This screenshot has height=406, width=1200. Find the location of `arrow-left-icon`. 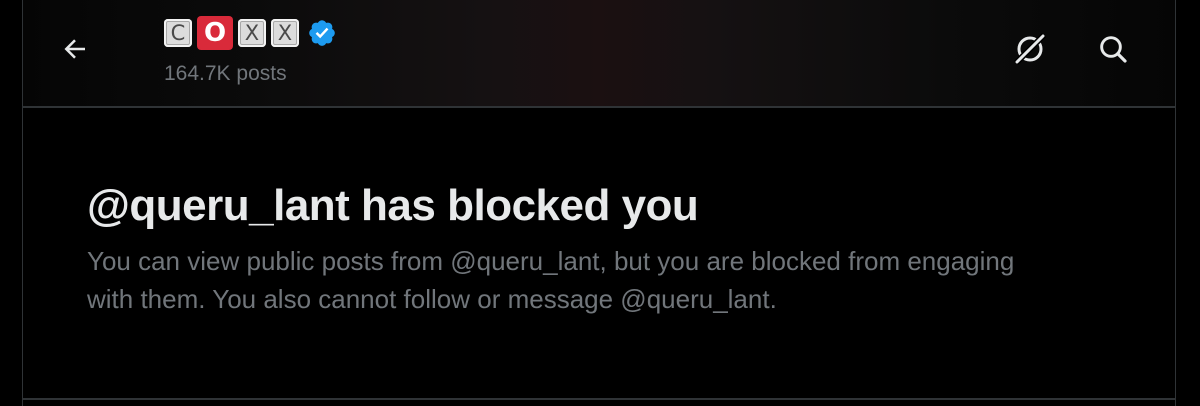

arrow-left-icon is located at coordinates (74, 49).